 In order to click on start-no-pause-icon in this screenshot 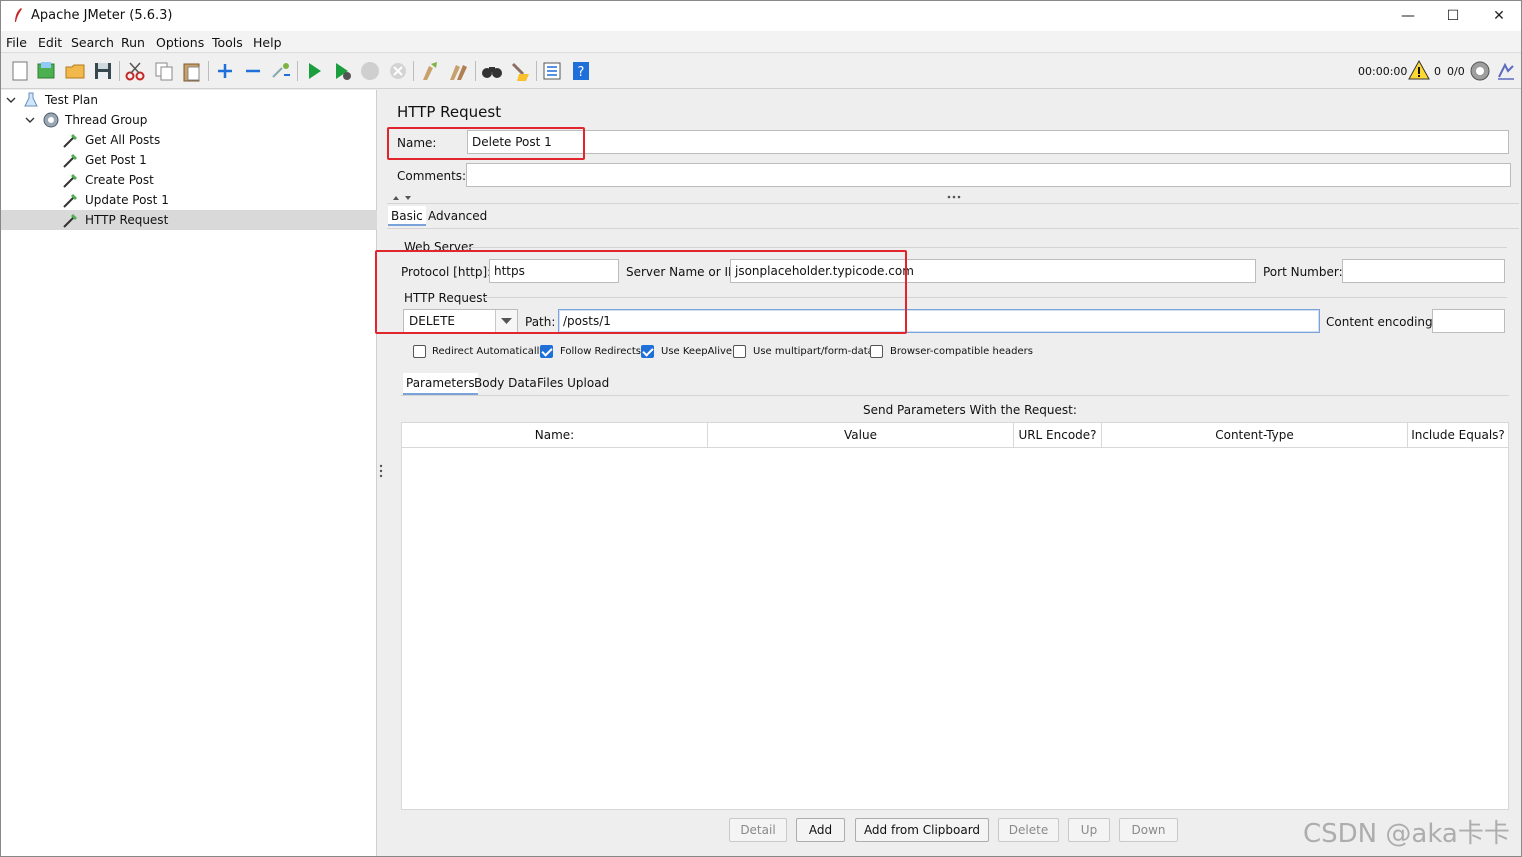, I will do `click(342, 71)`.